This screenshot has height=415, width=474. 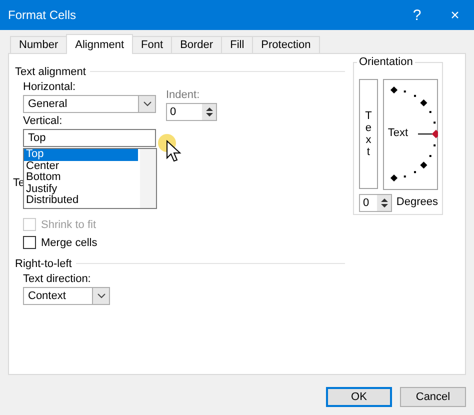 What do you see at coordinates (29, 242) in the screenshot?
I see `checkbox` at bounding box center [29, 242].